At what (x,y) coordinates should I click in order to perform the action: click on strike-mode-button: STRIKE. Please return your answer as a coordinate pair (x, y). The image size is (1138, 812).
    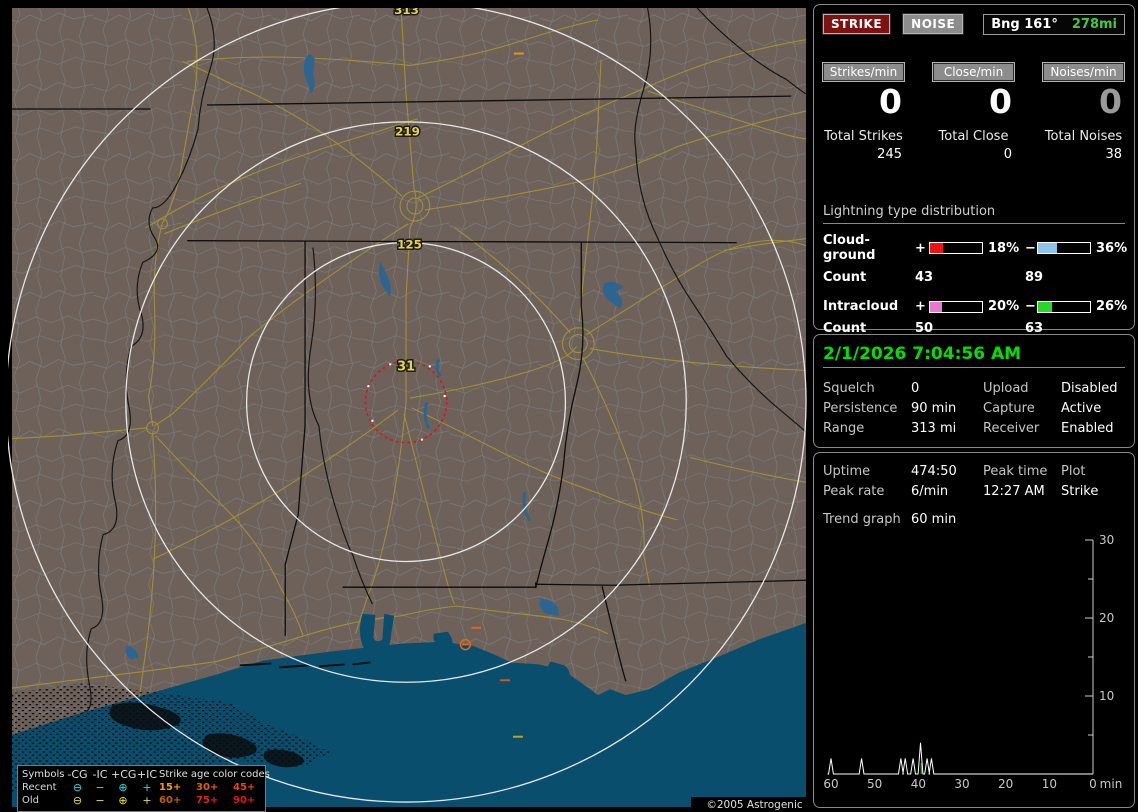
    Looking at the image, I should click on (856, 24).